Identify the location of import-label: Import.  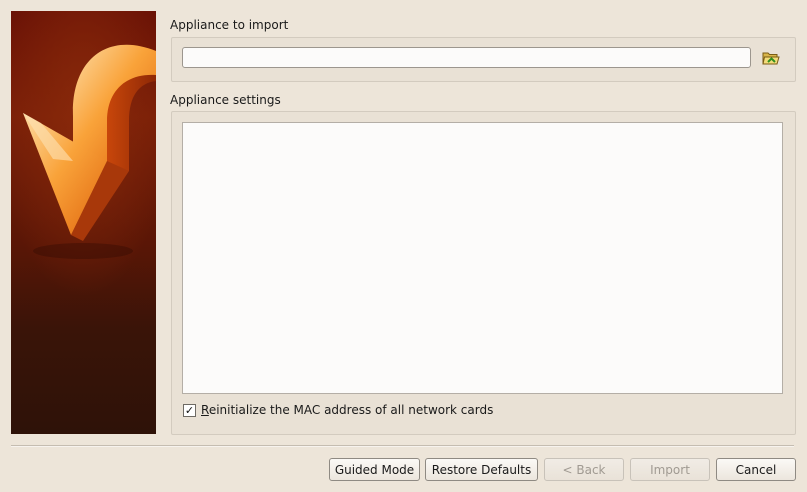
(670, 469).